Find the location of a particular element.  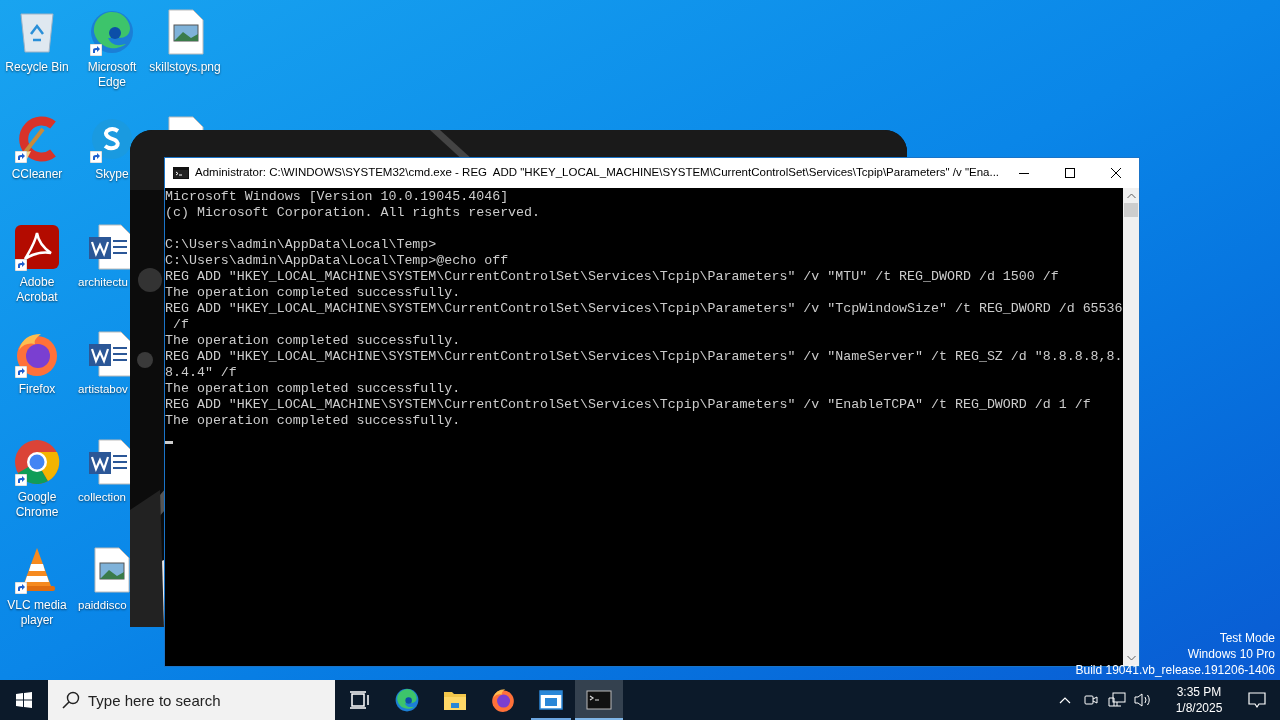

scroll-thumb is located at coordinates (1131, 210).